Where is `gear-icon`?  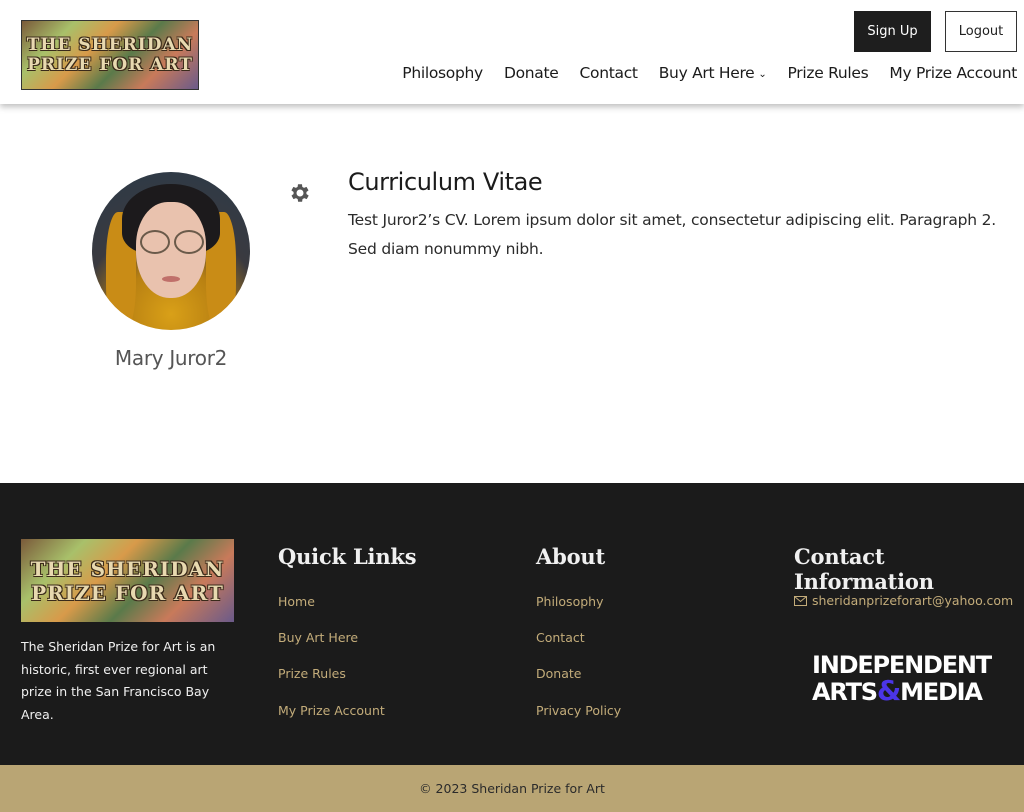
gear-icon is located at coordinates (300, 193).